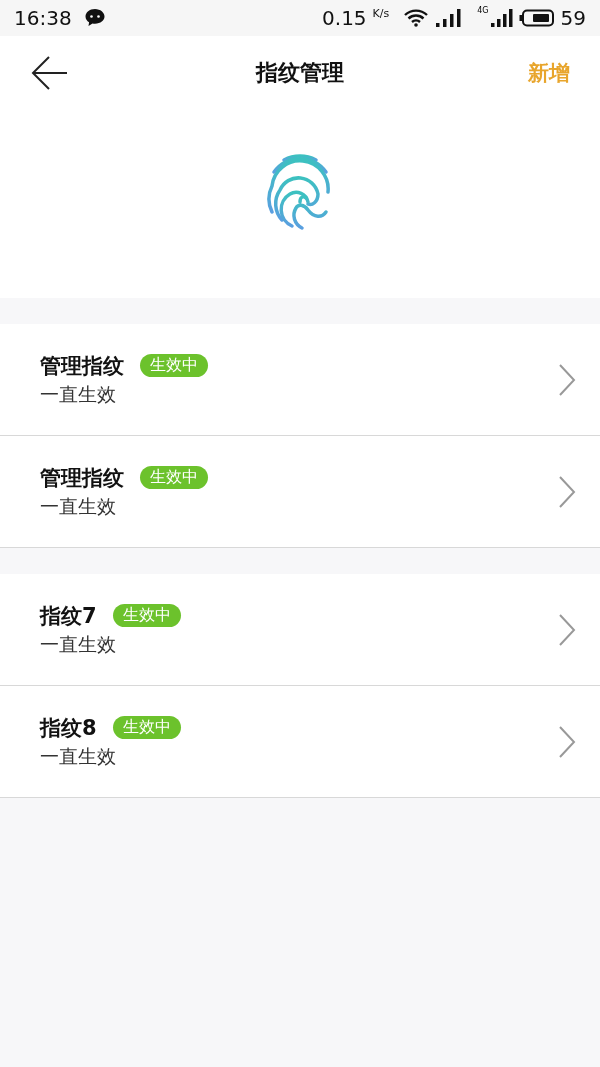  I want to click on page-title: 指纹管理, so click(299, 73).